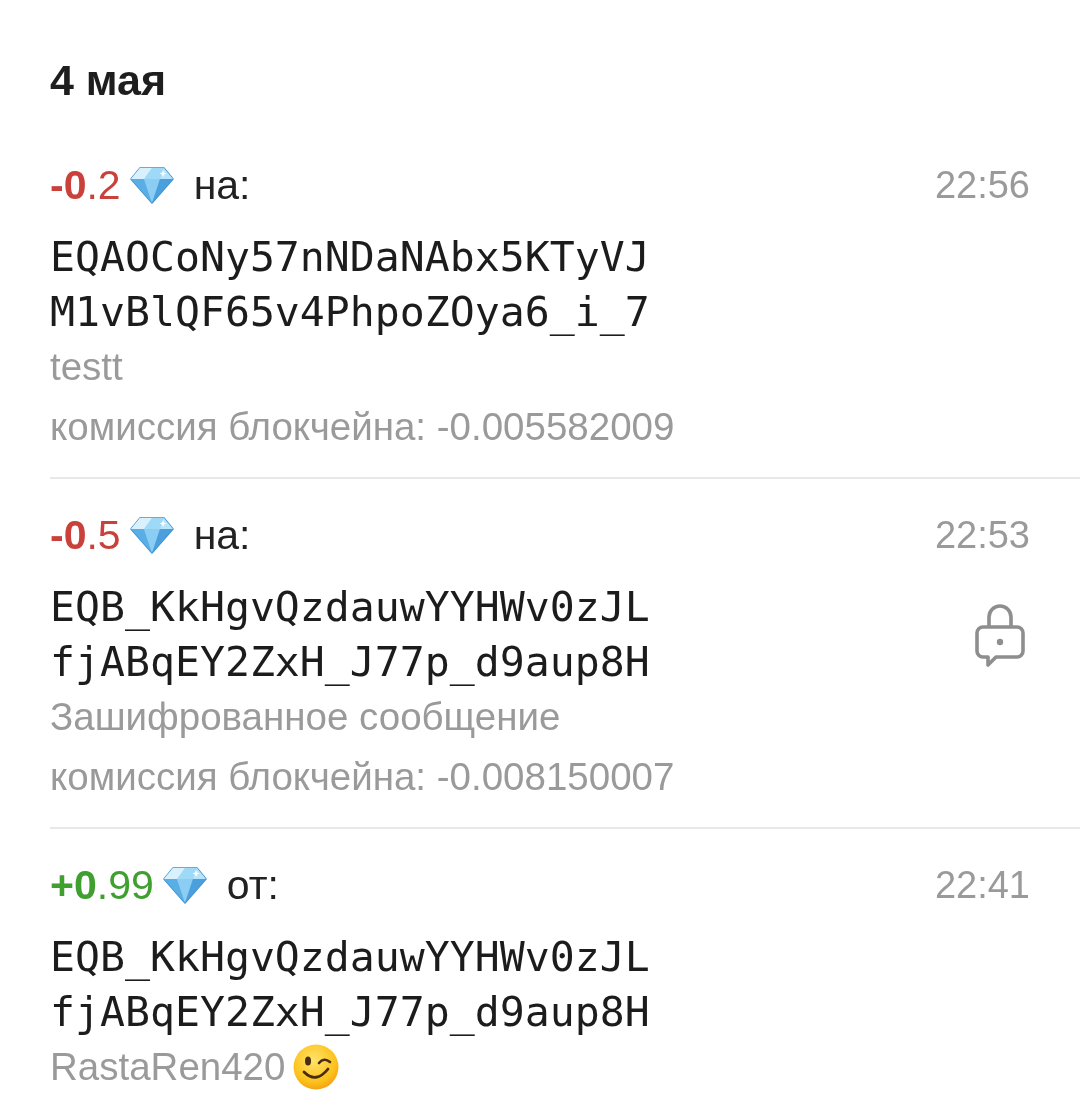 This screenshot has height=1104, width=1080. What do you see at coordinates (102, 885) in the screenshot?
I see `amount-text: +0.99` at bounding box center [102, 885].